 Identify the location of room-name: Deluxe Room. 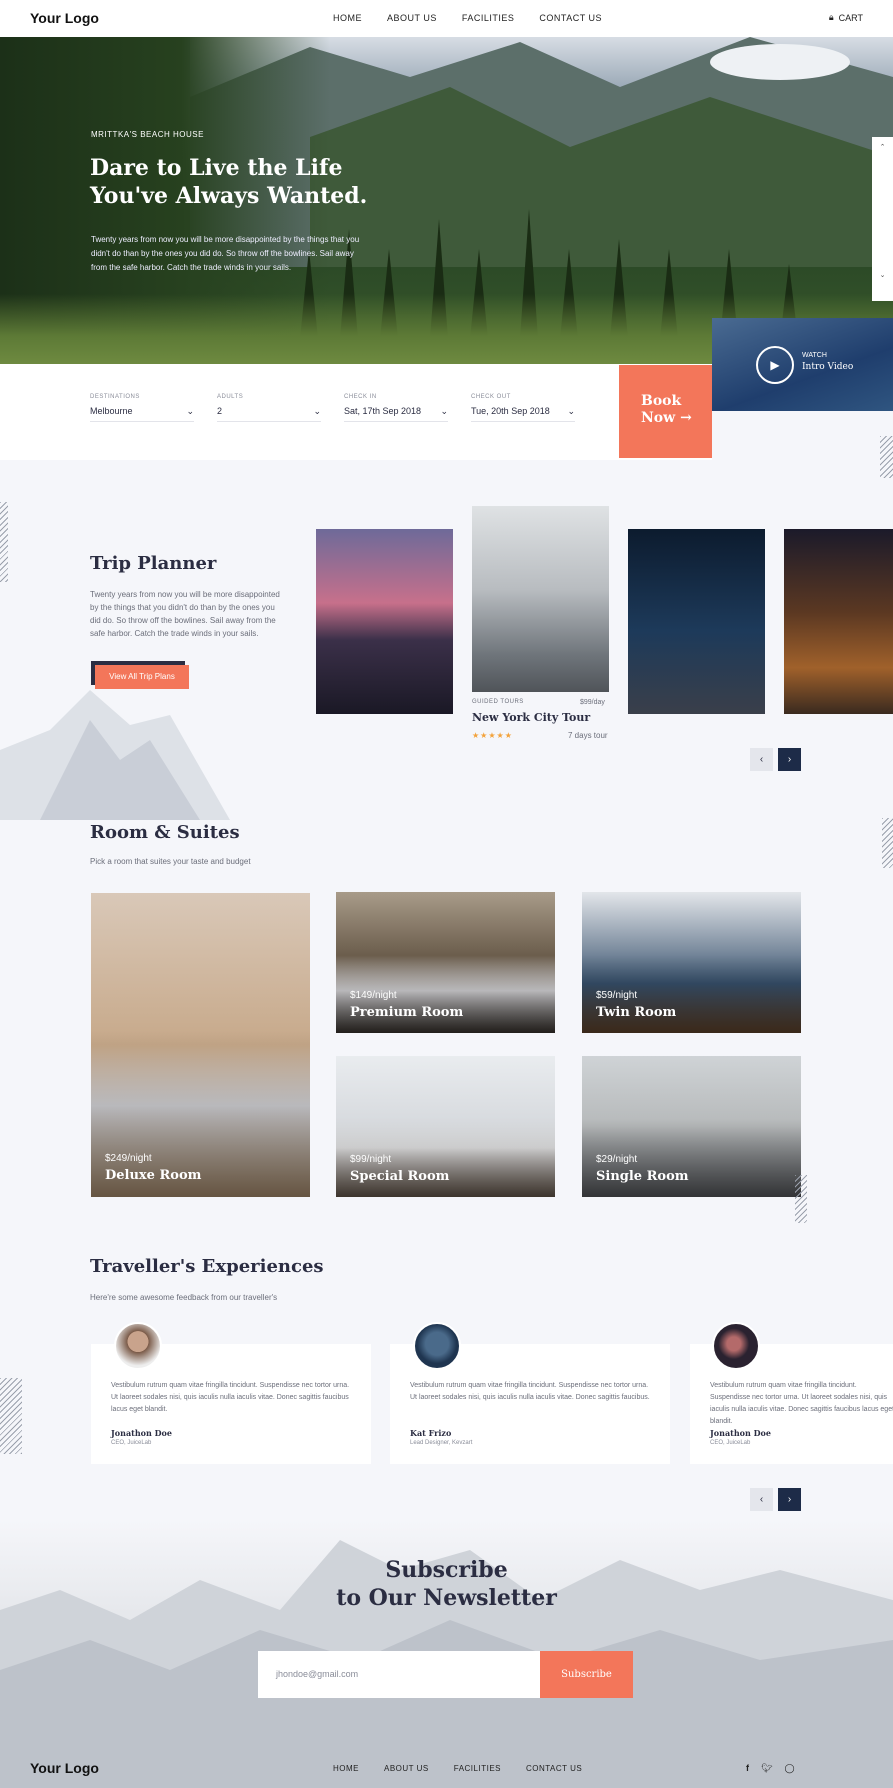
(153, 1175).